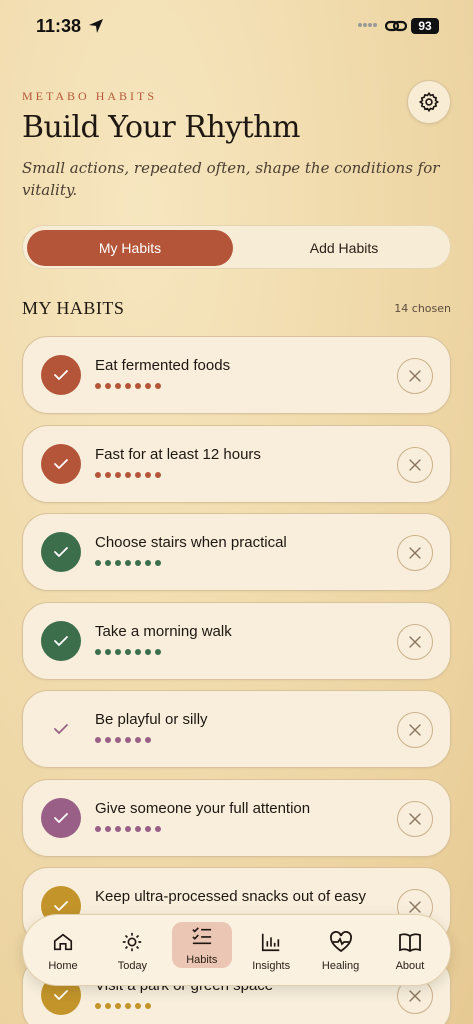 This screenshot has height=1024, width=473. Describe the element at coordinates (271, 942) in the screenshot. I see `bar-chart-icon` at that location.